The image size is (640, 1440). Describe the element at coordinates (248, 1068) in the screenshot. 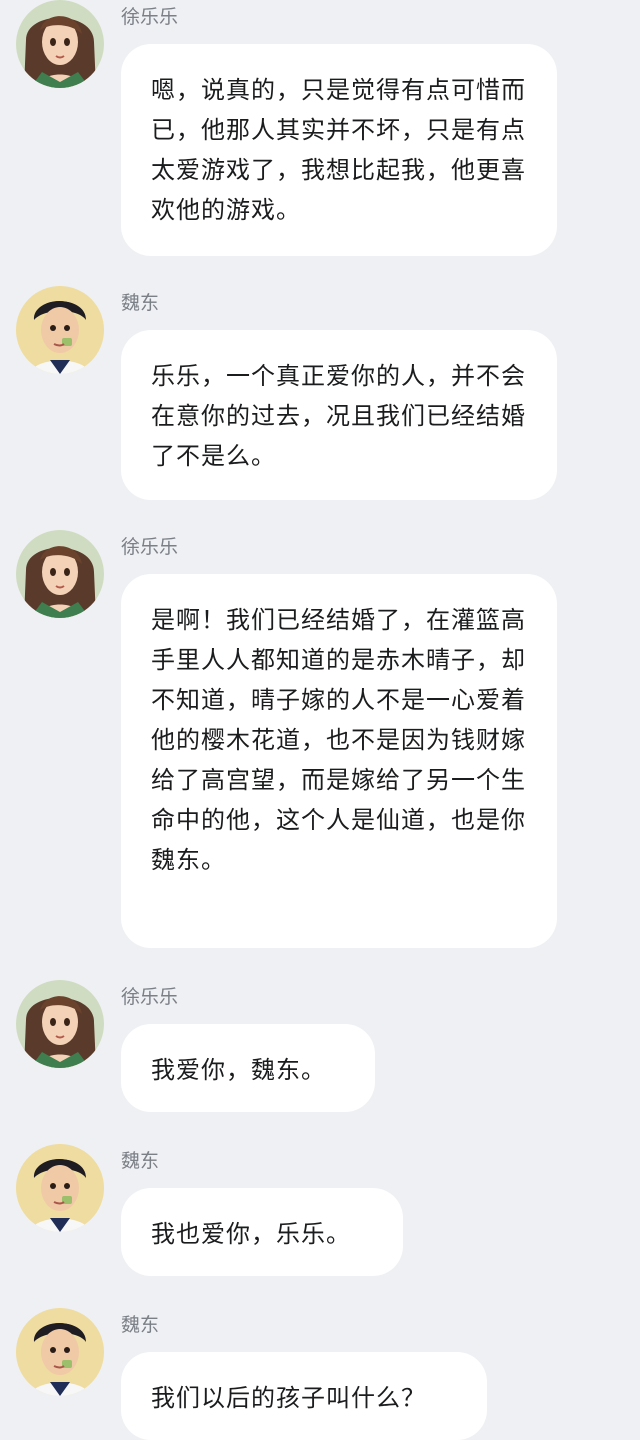

I see `message-bubble: 我爱你，魏东。` at that location.